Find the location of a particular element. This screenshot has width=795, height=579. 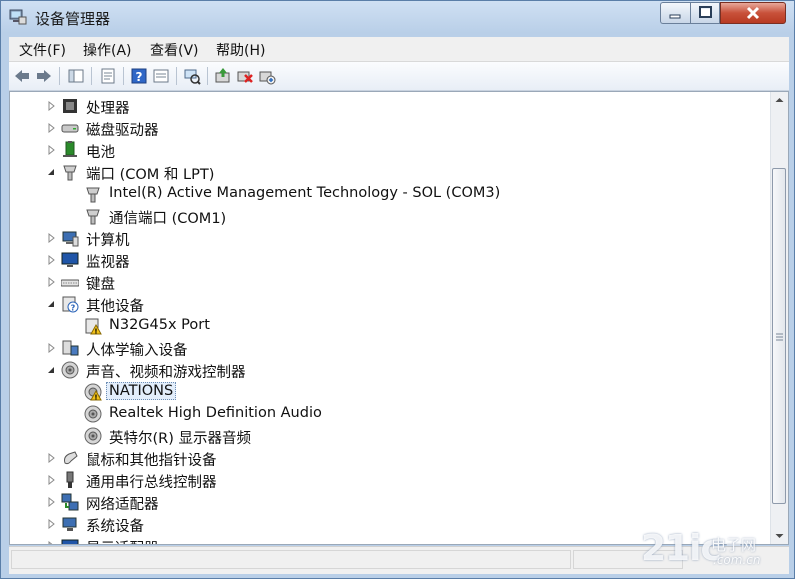

tree-category: 人体学输入设备 is located at coordinates (386, 348).